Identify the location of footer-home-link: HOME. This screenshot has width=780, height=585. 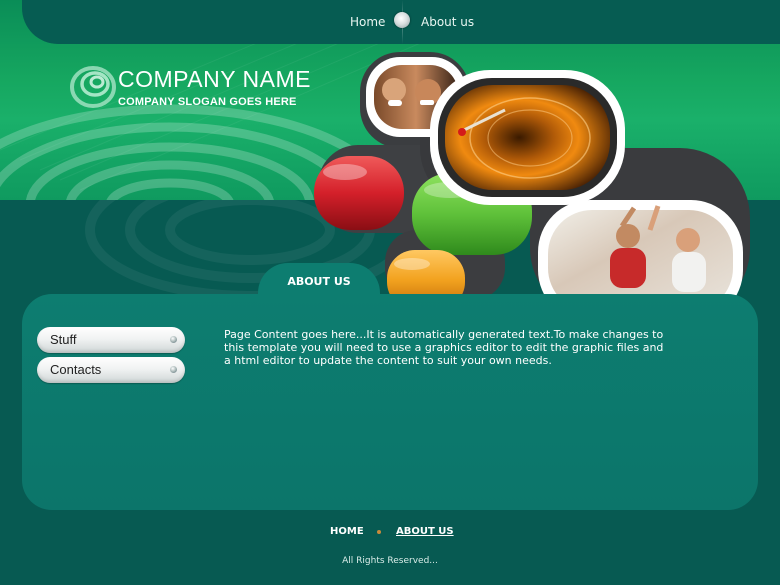
(347, 531).